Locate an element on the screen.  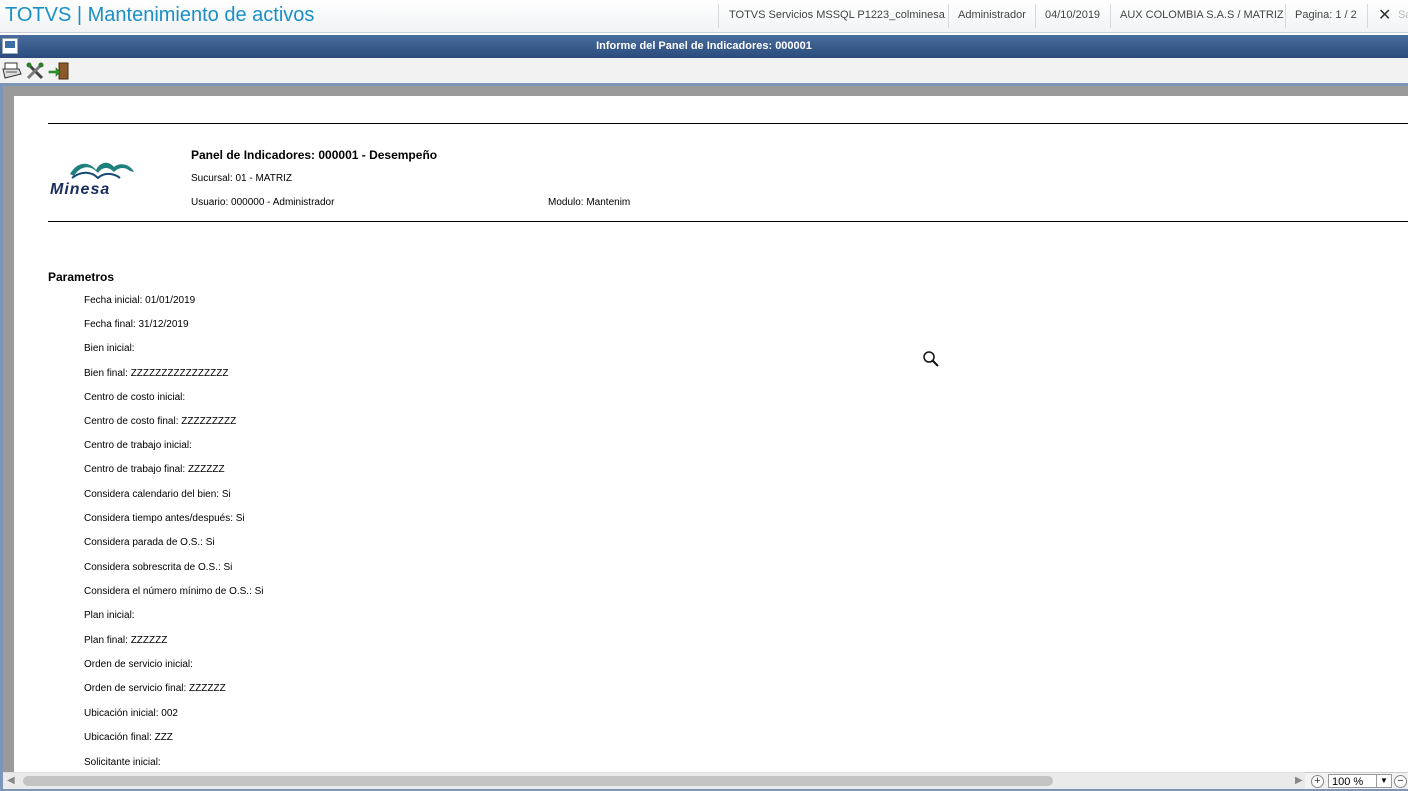
module-label: Modulo: Mantenim is located at coordinates (589, 202).